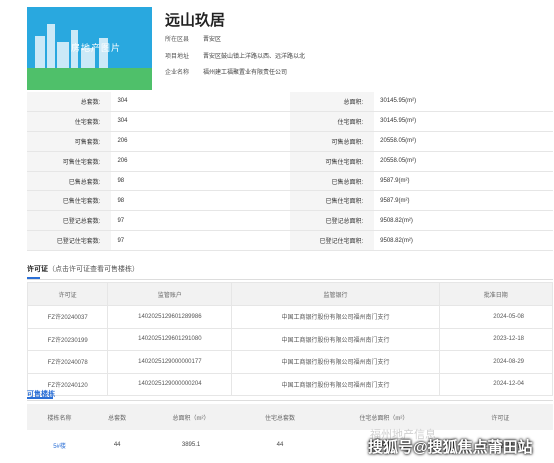 This screenshot has width=554, height=463. Describe the element at coordinates (69, 102) in the screenshot. I see `stat-label: 总套数:` at that location.